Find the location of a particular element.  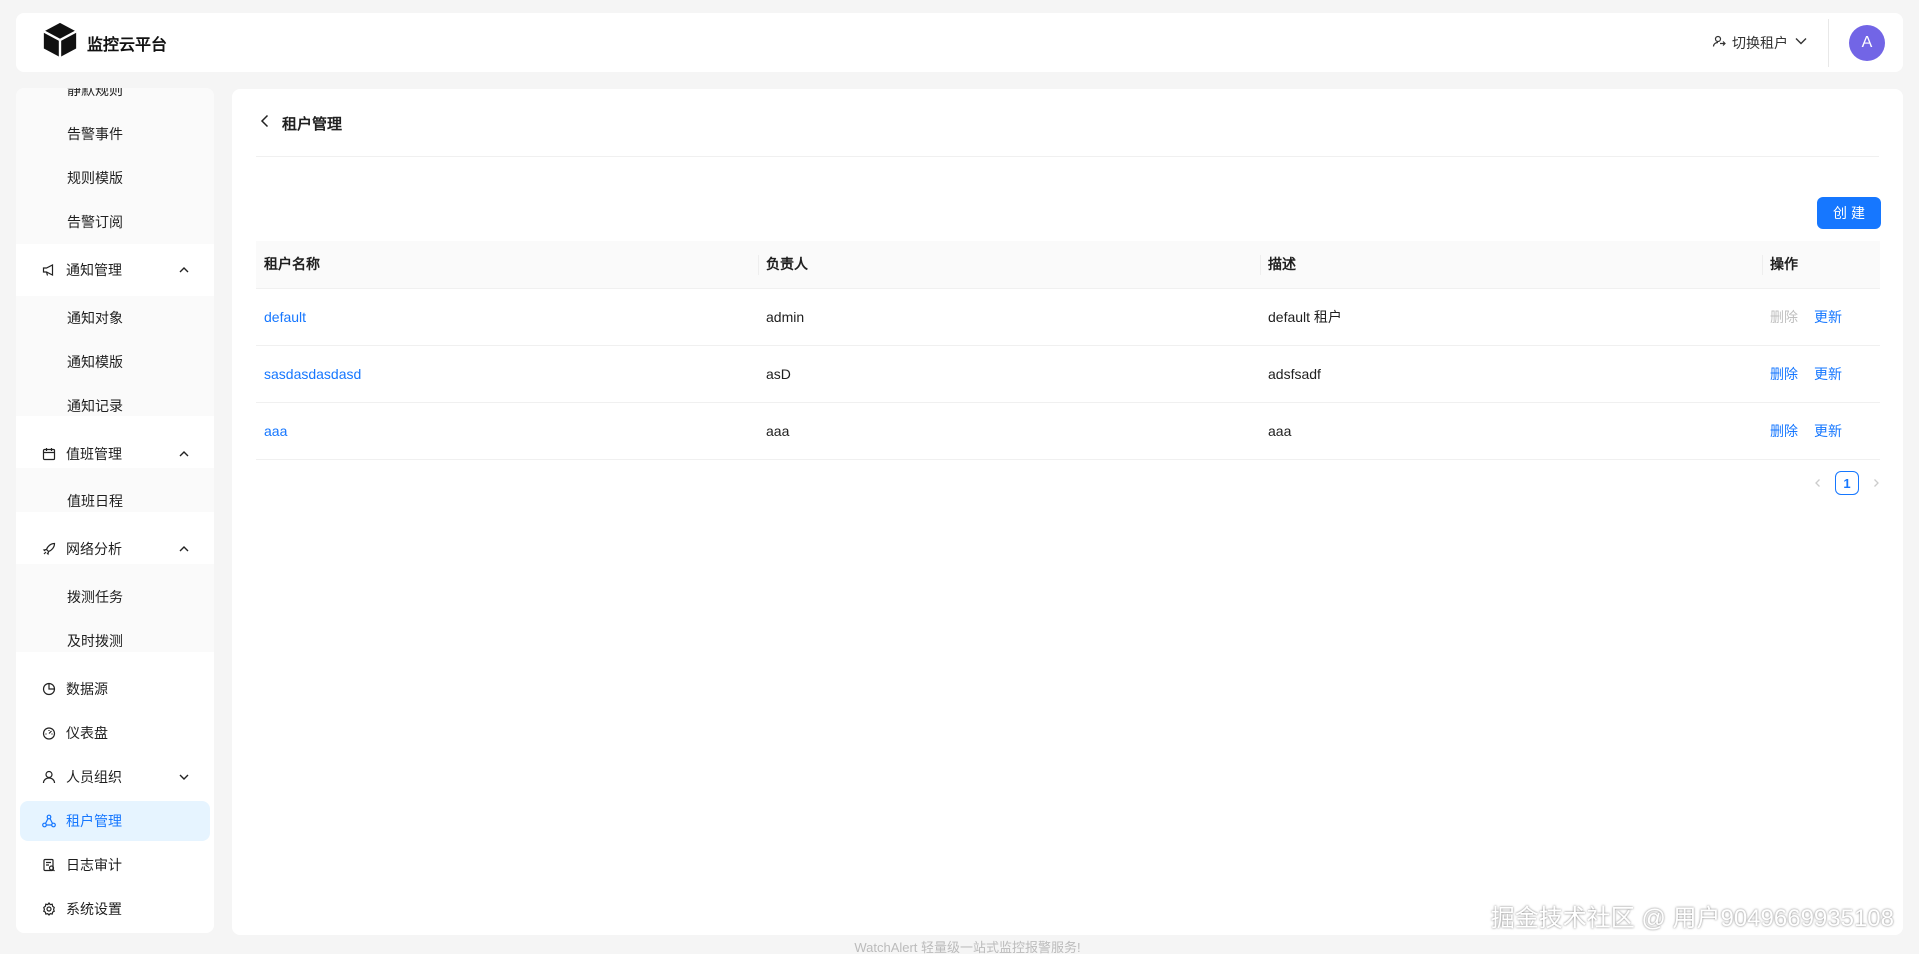

sidebar-item-probe-tasks: 拨测任务 is located at coordinates (115, 597).